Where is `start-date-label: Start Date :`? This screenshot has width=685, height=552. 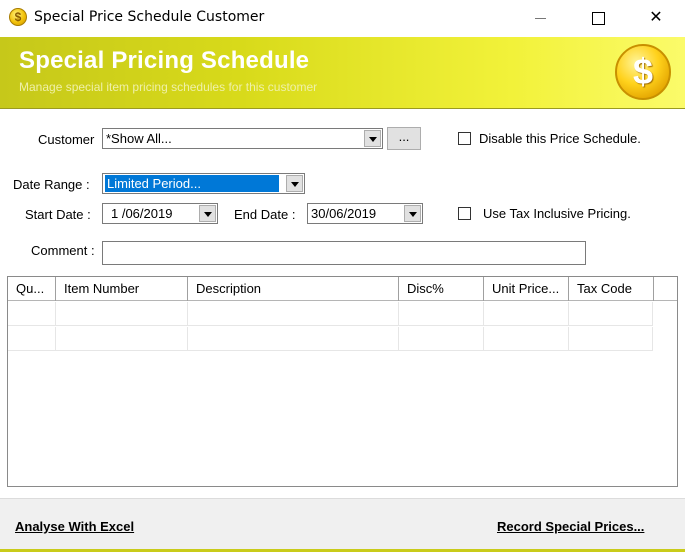 start-date-label: Start Date : is located at coordinates (58, 214).